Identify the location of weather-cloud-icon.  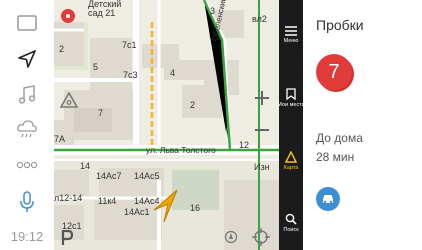
(27, 129).